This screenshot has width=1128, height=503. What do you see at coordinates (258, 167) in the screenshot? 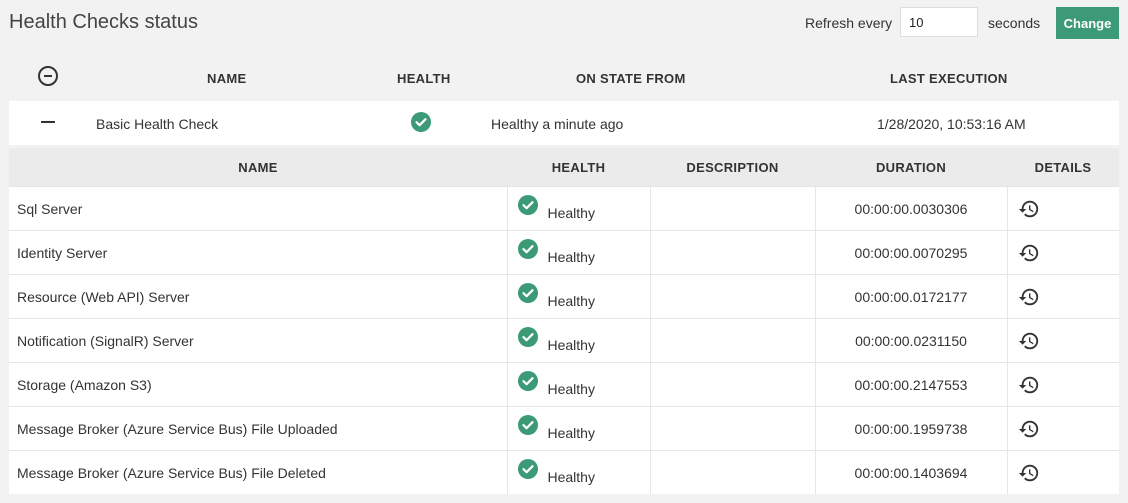
I see `col-name: NAME` at bounding box center [258, 167].